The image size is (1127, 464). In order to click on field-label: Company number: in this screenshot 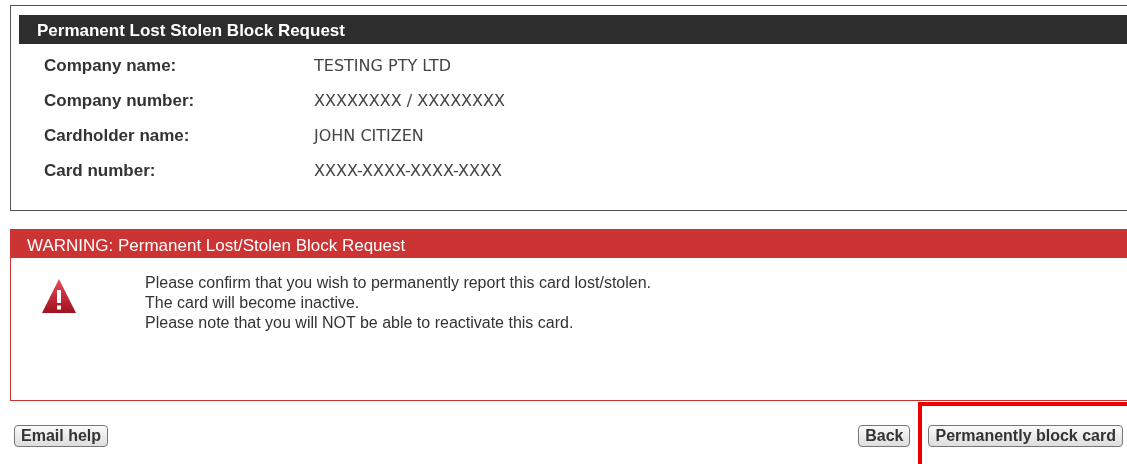, I will do `click(120, 100)`.